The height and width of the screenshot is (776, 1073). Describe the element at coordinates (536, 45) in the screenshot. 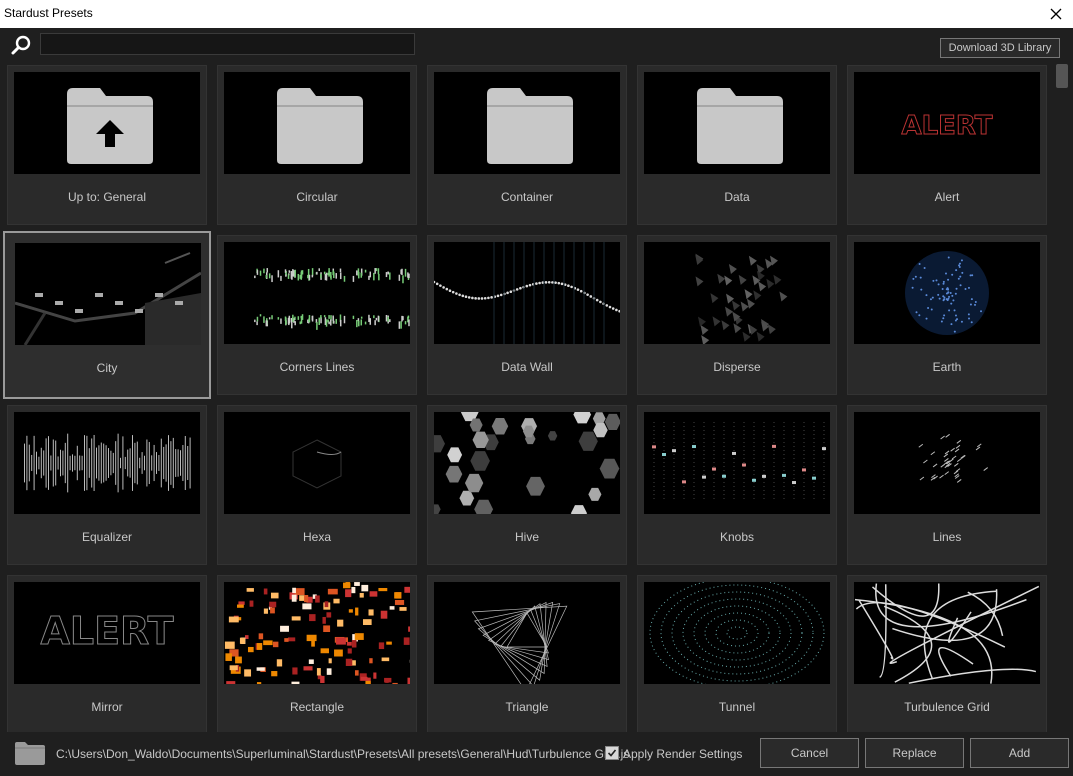

I see `toolbar: Download 3D Library` at that location.